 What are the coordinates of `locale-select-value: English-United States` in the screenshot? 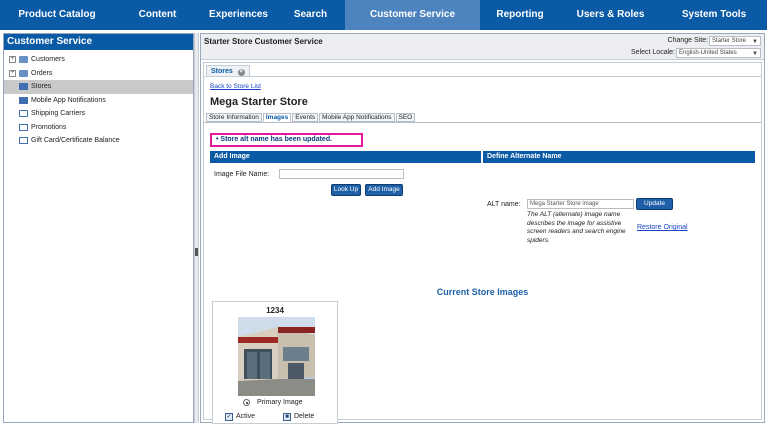 It's located at (708, 53).